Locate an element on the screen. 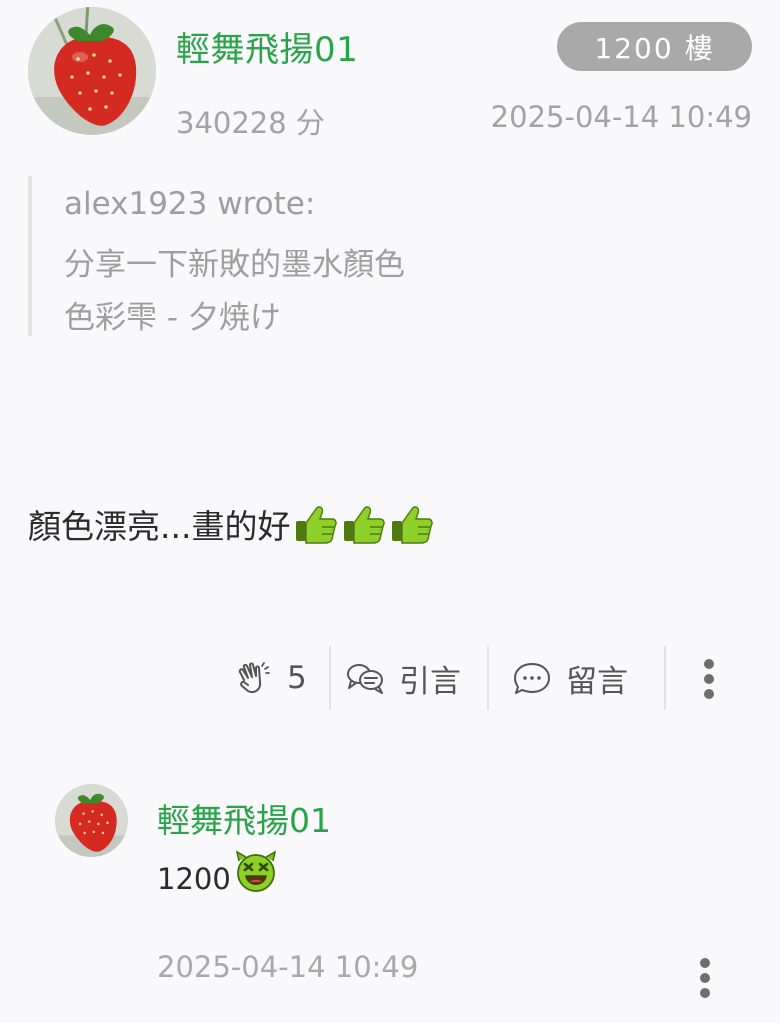 The image size is (780, 1023). comment-button: 留言 is located at coordinates (570, 678).